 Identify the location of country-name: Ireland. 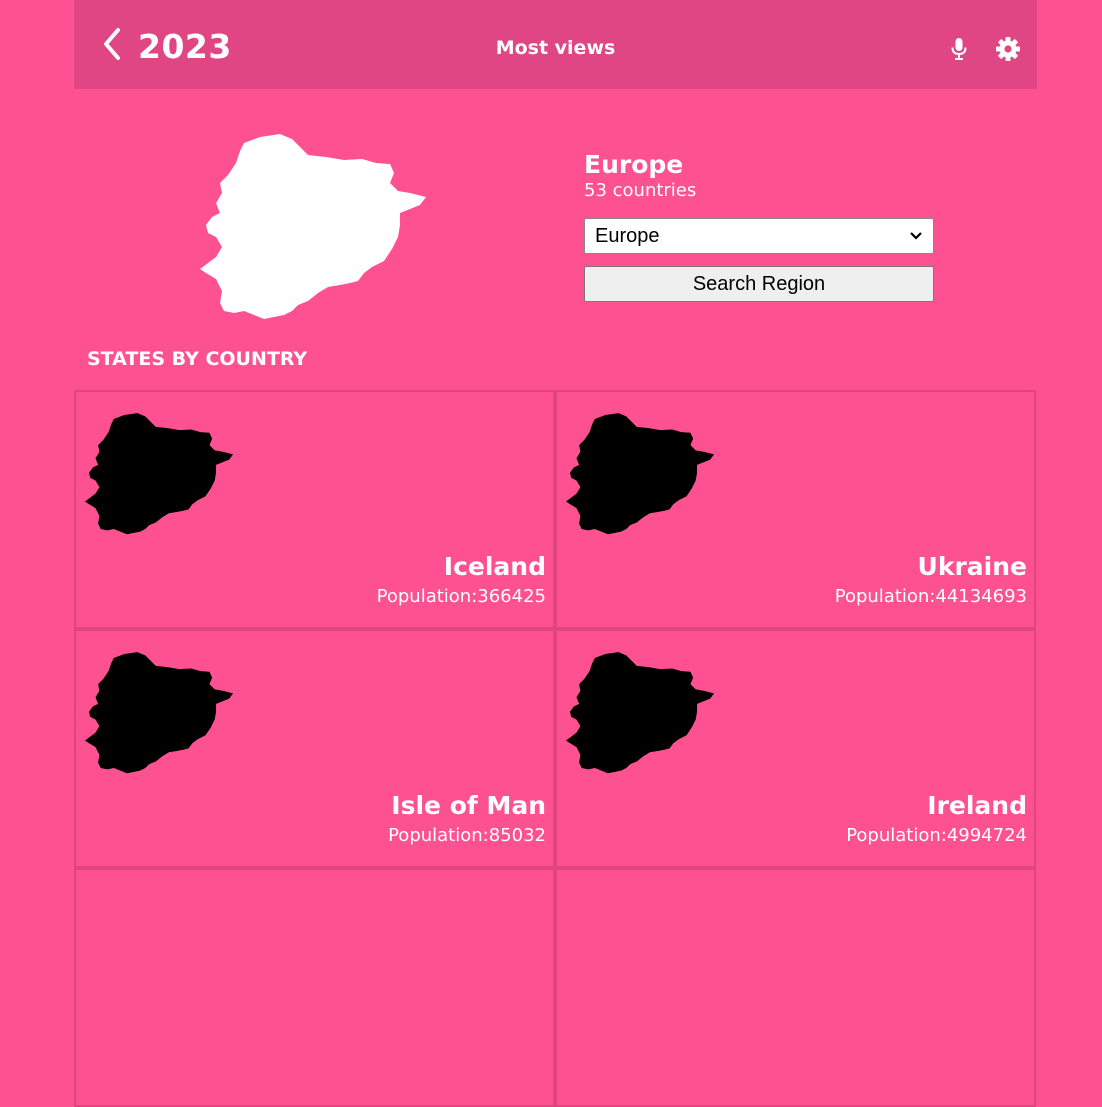
(977, 805).